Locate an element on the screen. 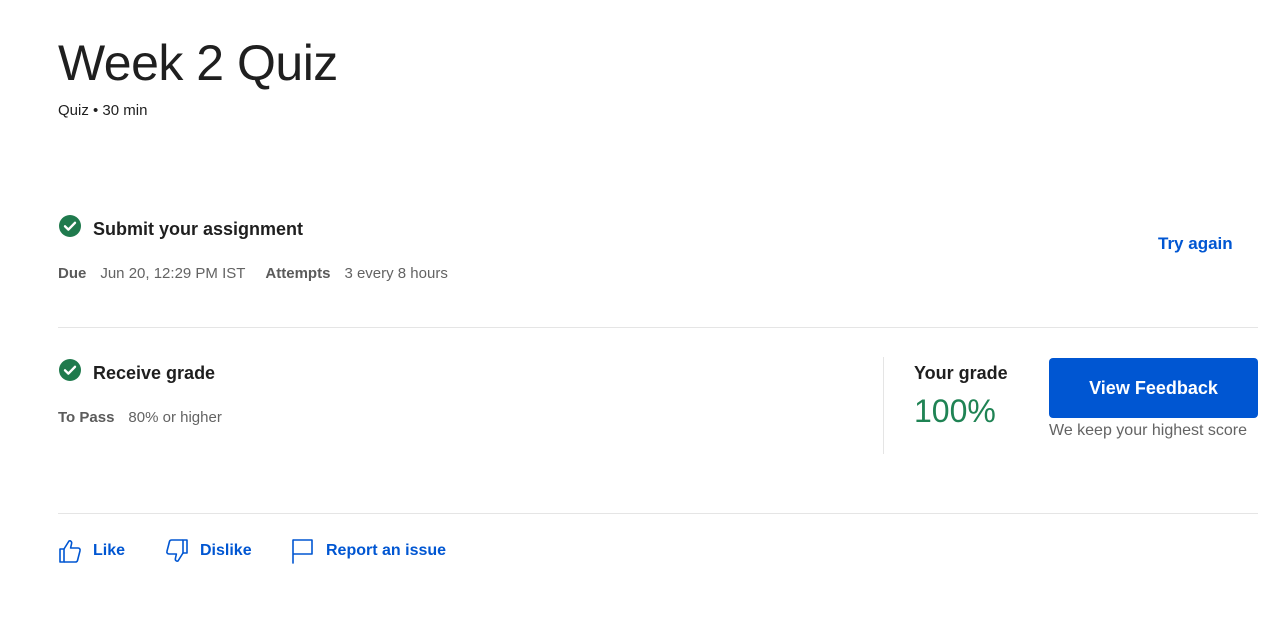 Image resolution: width=1287 pixels, height=628 pixels. grade-vertical-divider is located at coordinates (883, 405).